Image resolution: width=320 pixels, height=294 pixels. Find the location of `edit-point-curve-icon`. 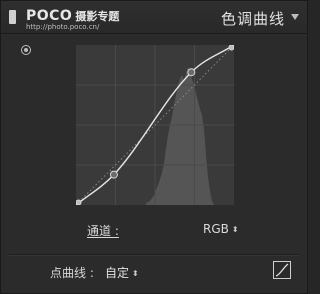

edit-point-curve-icon is located at coordinates (282, 270).